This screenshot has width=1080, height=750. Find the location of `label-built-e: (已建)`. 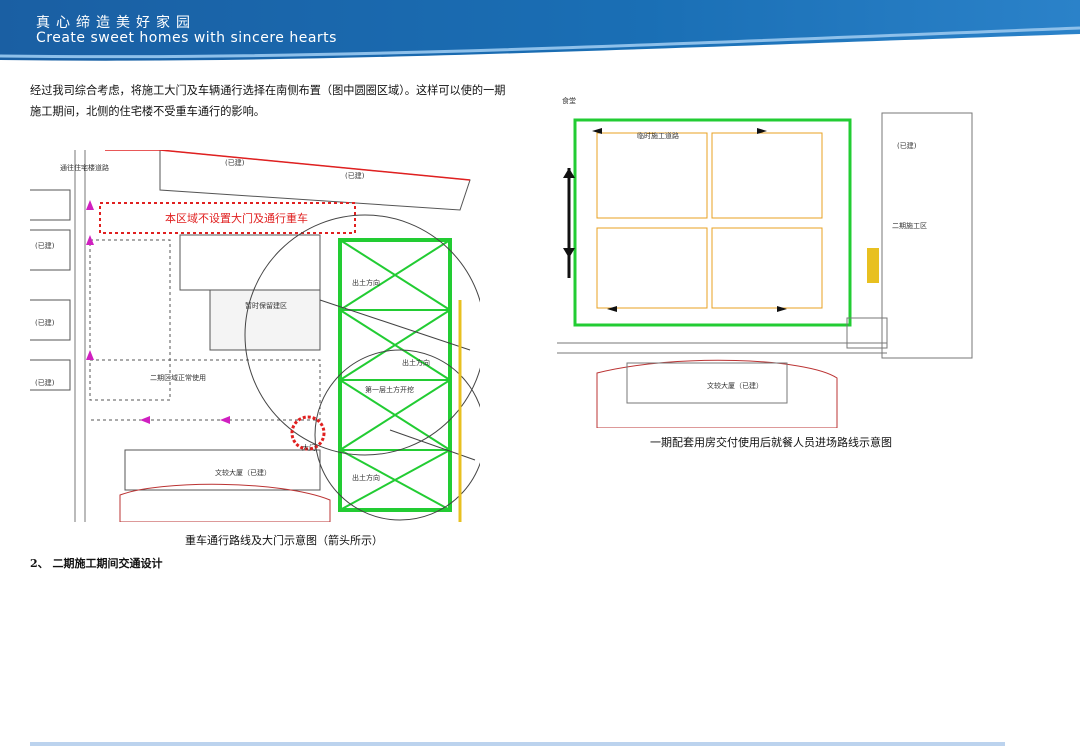

label-built-e: (已建) is located at coordinates (45, 382).